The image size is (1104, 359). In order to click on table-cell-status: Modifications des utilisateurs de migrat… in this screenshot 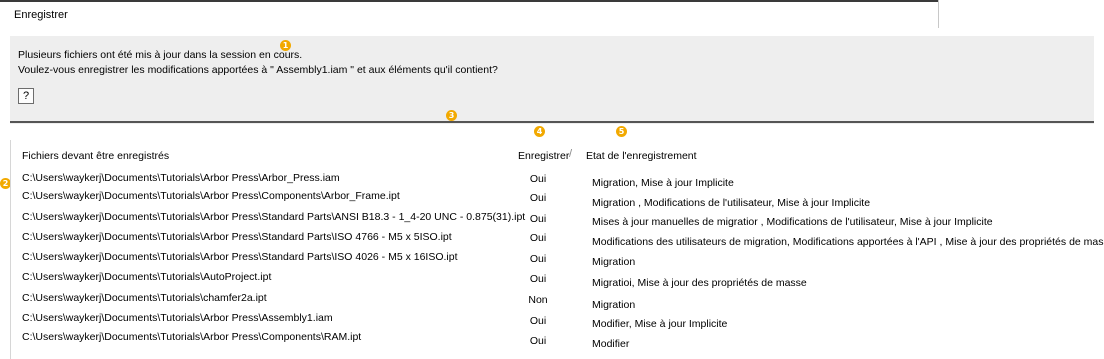, I will do `click(848, 242)`.